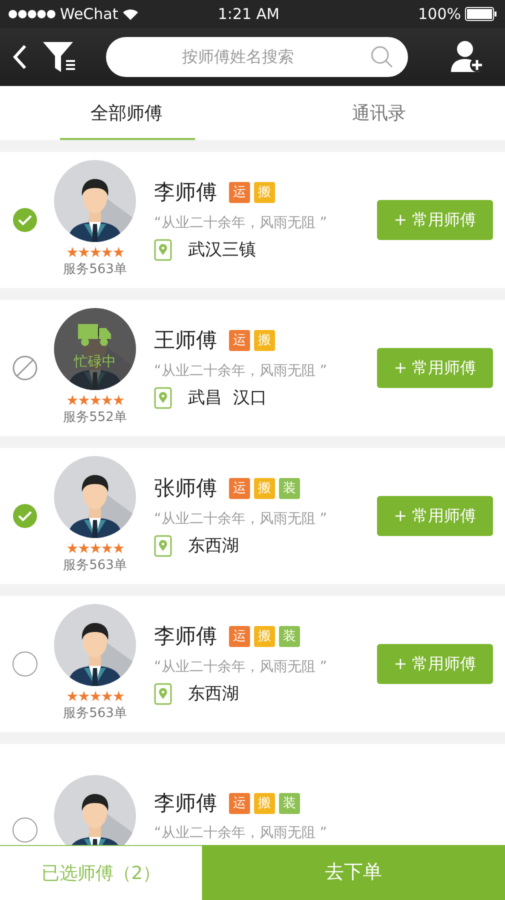 Image resolution: width=505 pixels, height=900 pixels. I want to click on location-text: 武汉三镇, so click(222, 250).